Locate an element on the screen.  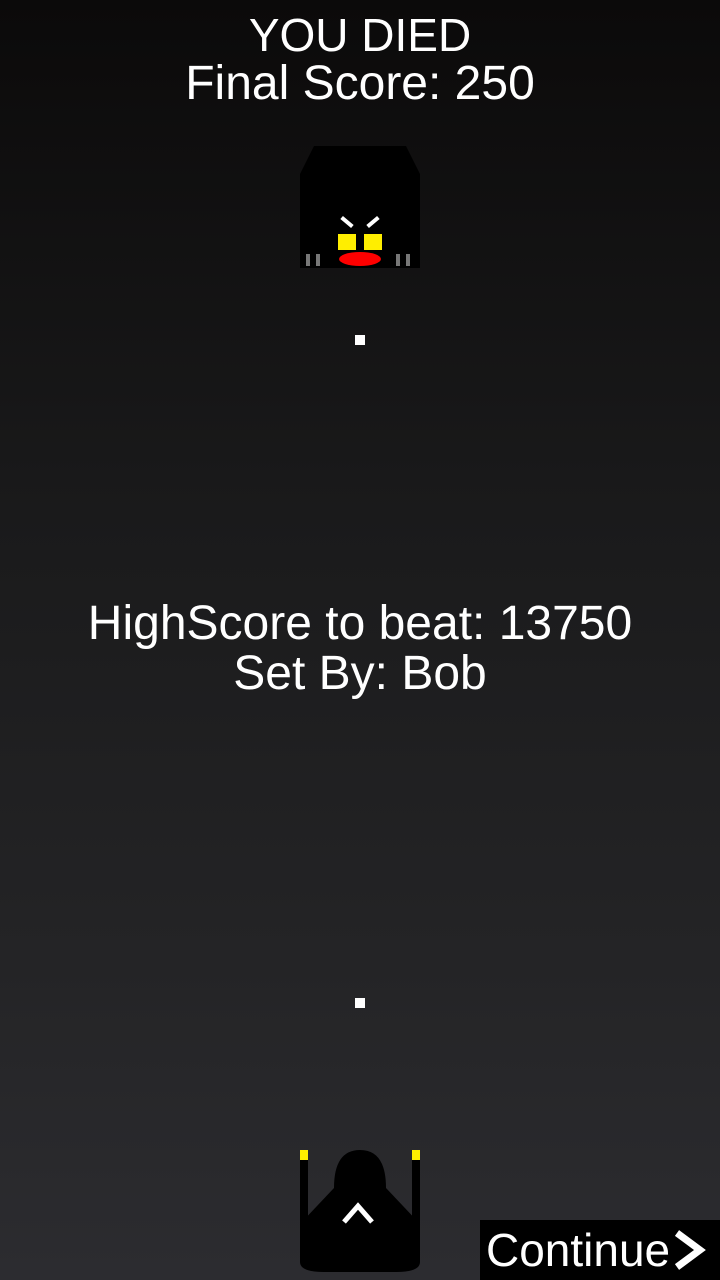
enemy-bullet-icon is located at coordinates (360, 340).